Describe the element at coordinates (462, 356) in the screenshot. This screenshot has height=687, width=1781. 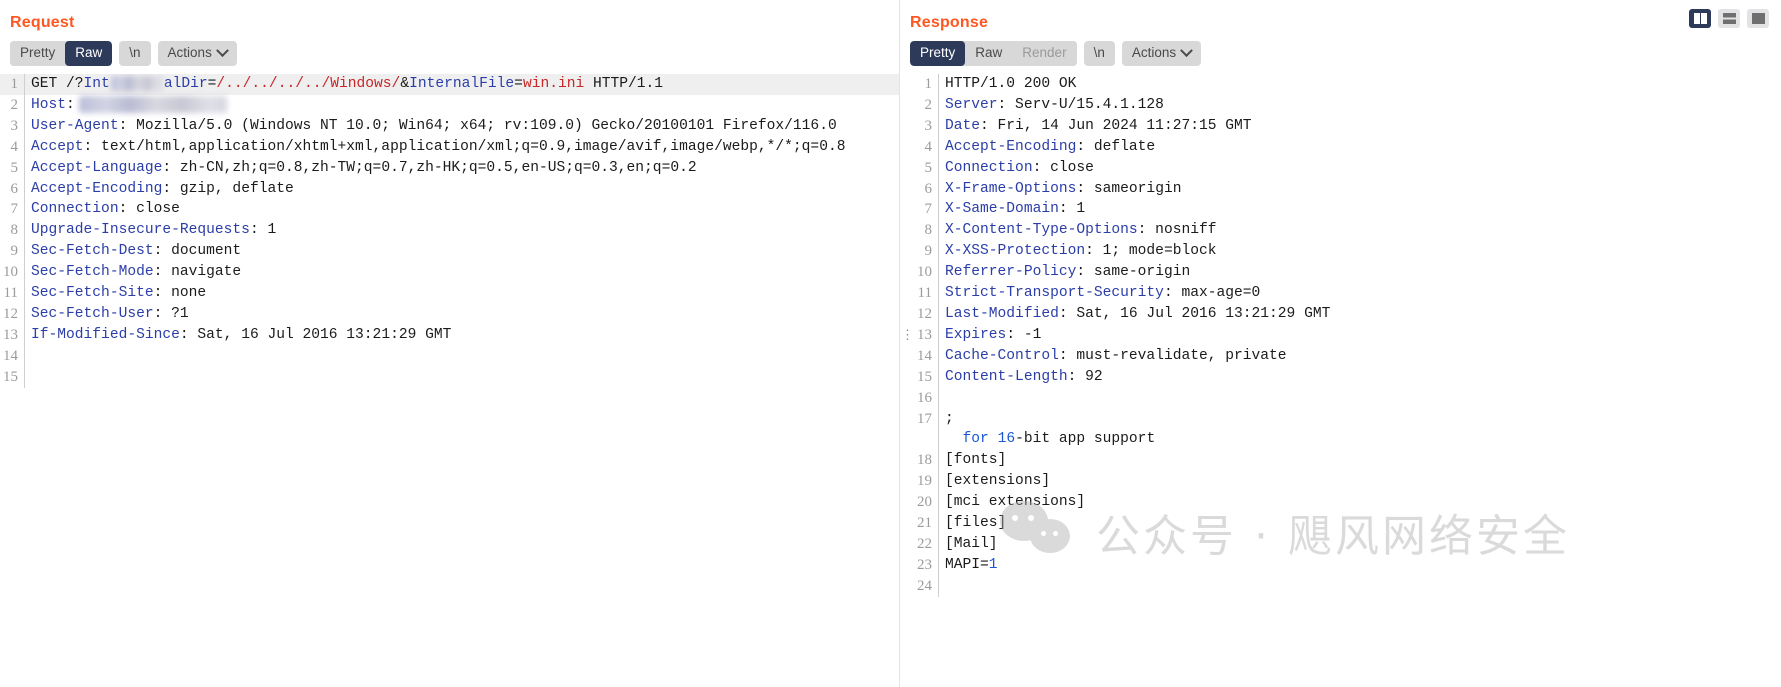
I see `line-content` at that location.